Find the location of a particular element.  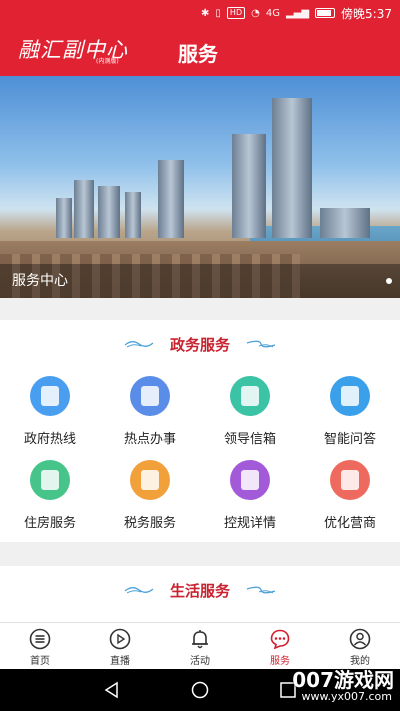

chat-icon is located at coordinates (280, 639).